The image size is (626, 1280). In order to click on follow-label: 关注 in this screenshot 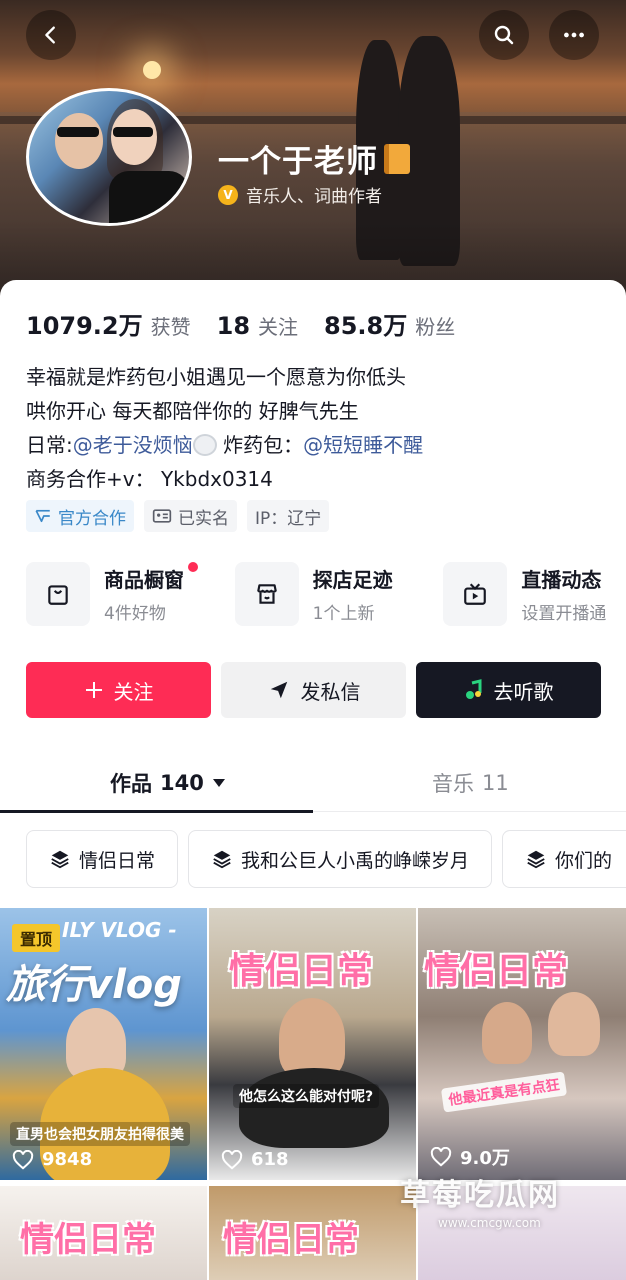, I will do `click(133, 691)`.